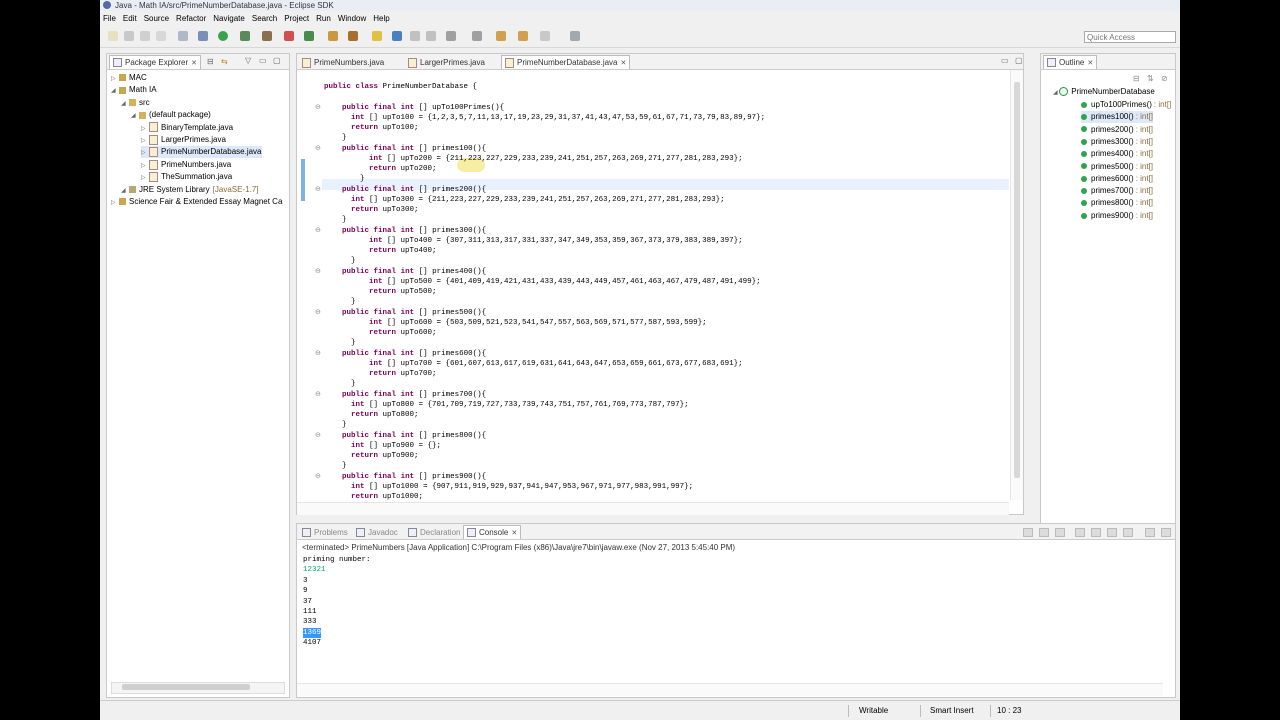 The width and height of the screenshot is (1280, 720). What do you see at coordinates (446, 62) in the screenshot?
I see `editor-tab: LargerPrimes.java` at bounding box center [446, 62].